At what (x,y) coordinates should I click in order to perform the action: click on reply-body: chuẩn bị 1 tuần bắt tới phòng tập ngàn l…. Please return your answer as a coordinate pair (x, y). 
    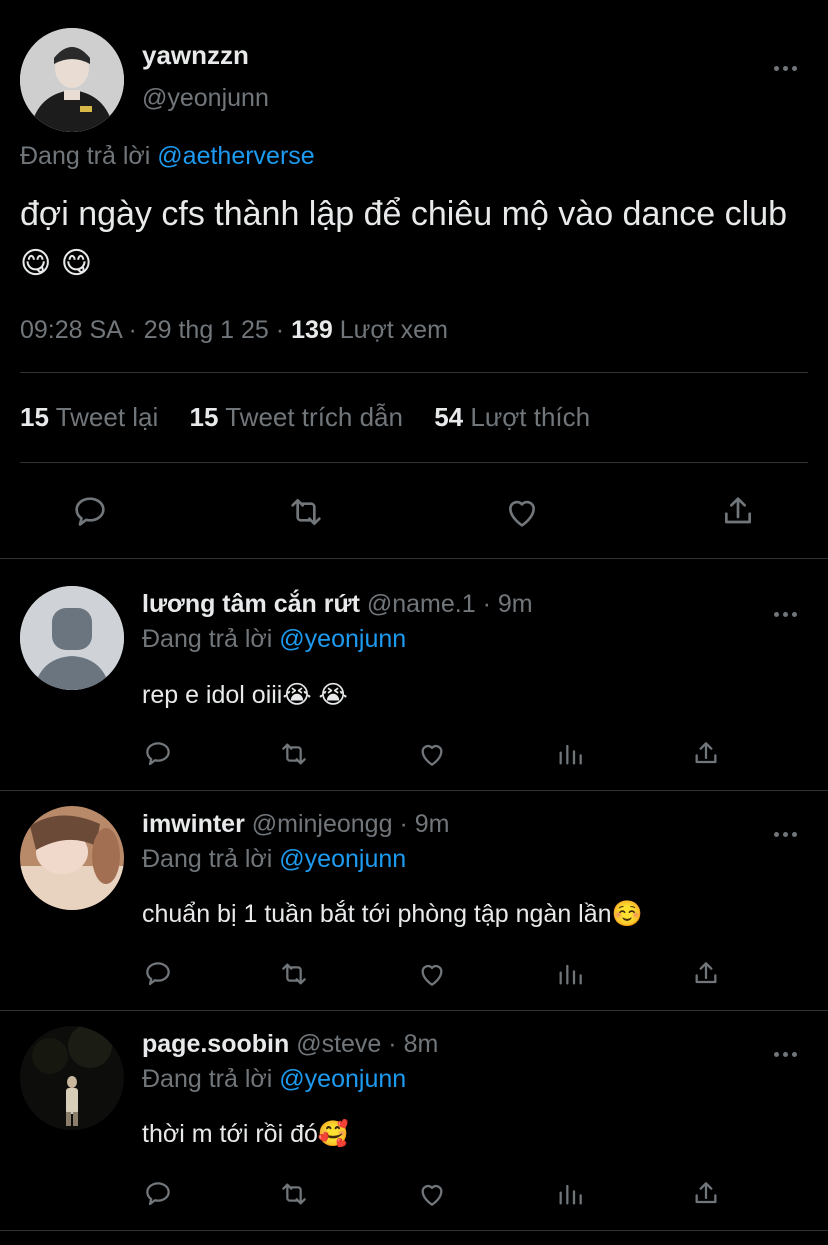
    Looking at the image, I should click on (377, 914).